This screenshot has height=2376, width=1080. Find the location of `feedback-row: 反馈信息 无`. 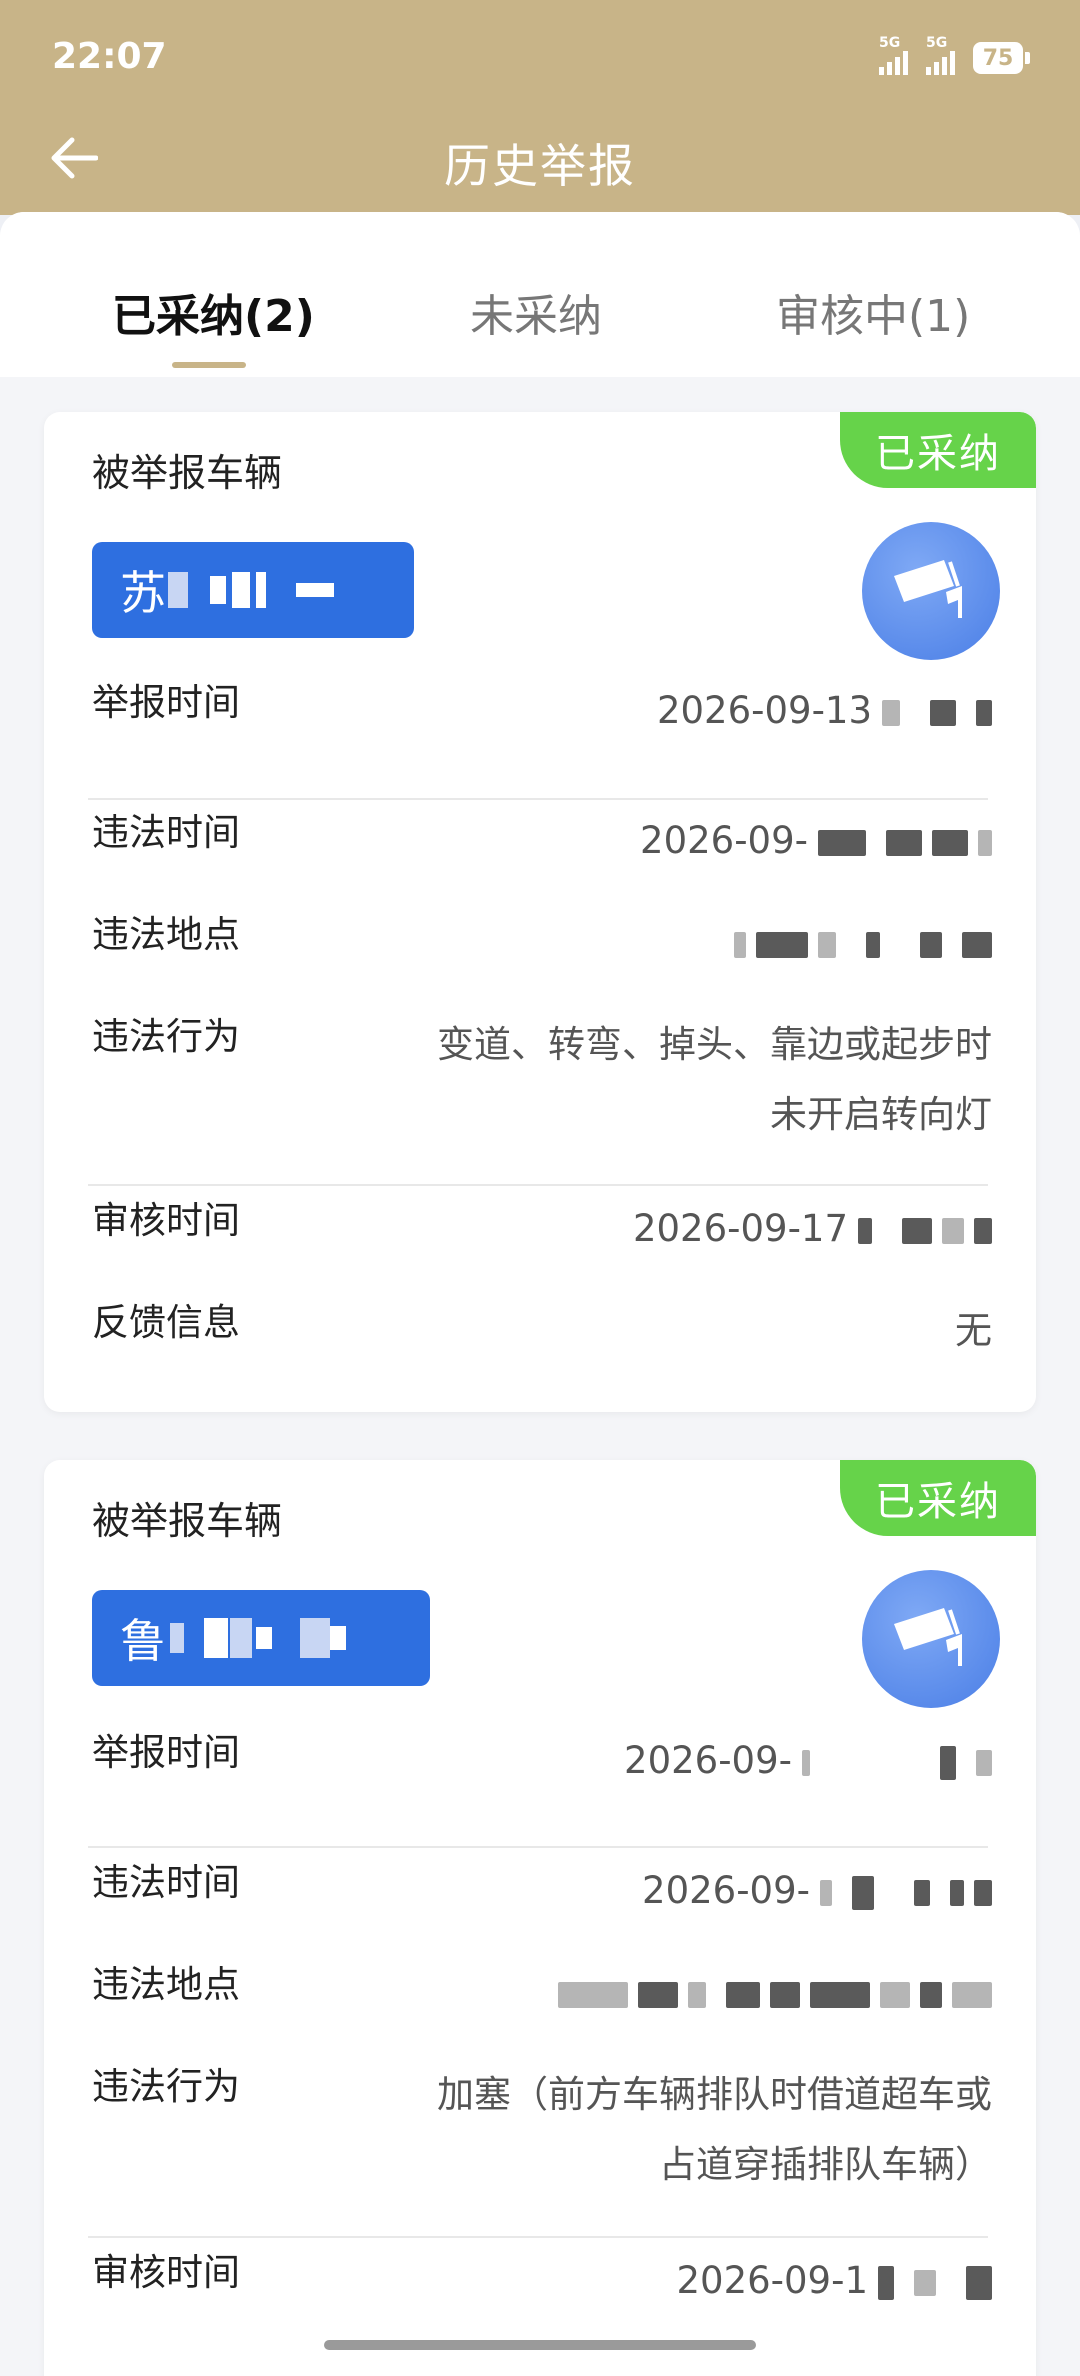

feedback-row: 反馈信息 无 is located at coordinates (542, 1327).